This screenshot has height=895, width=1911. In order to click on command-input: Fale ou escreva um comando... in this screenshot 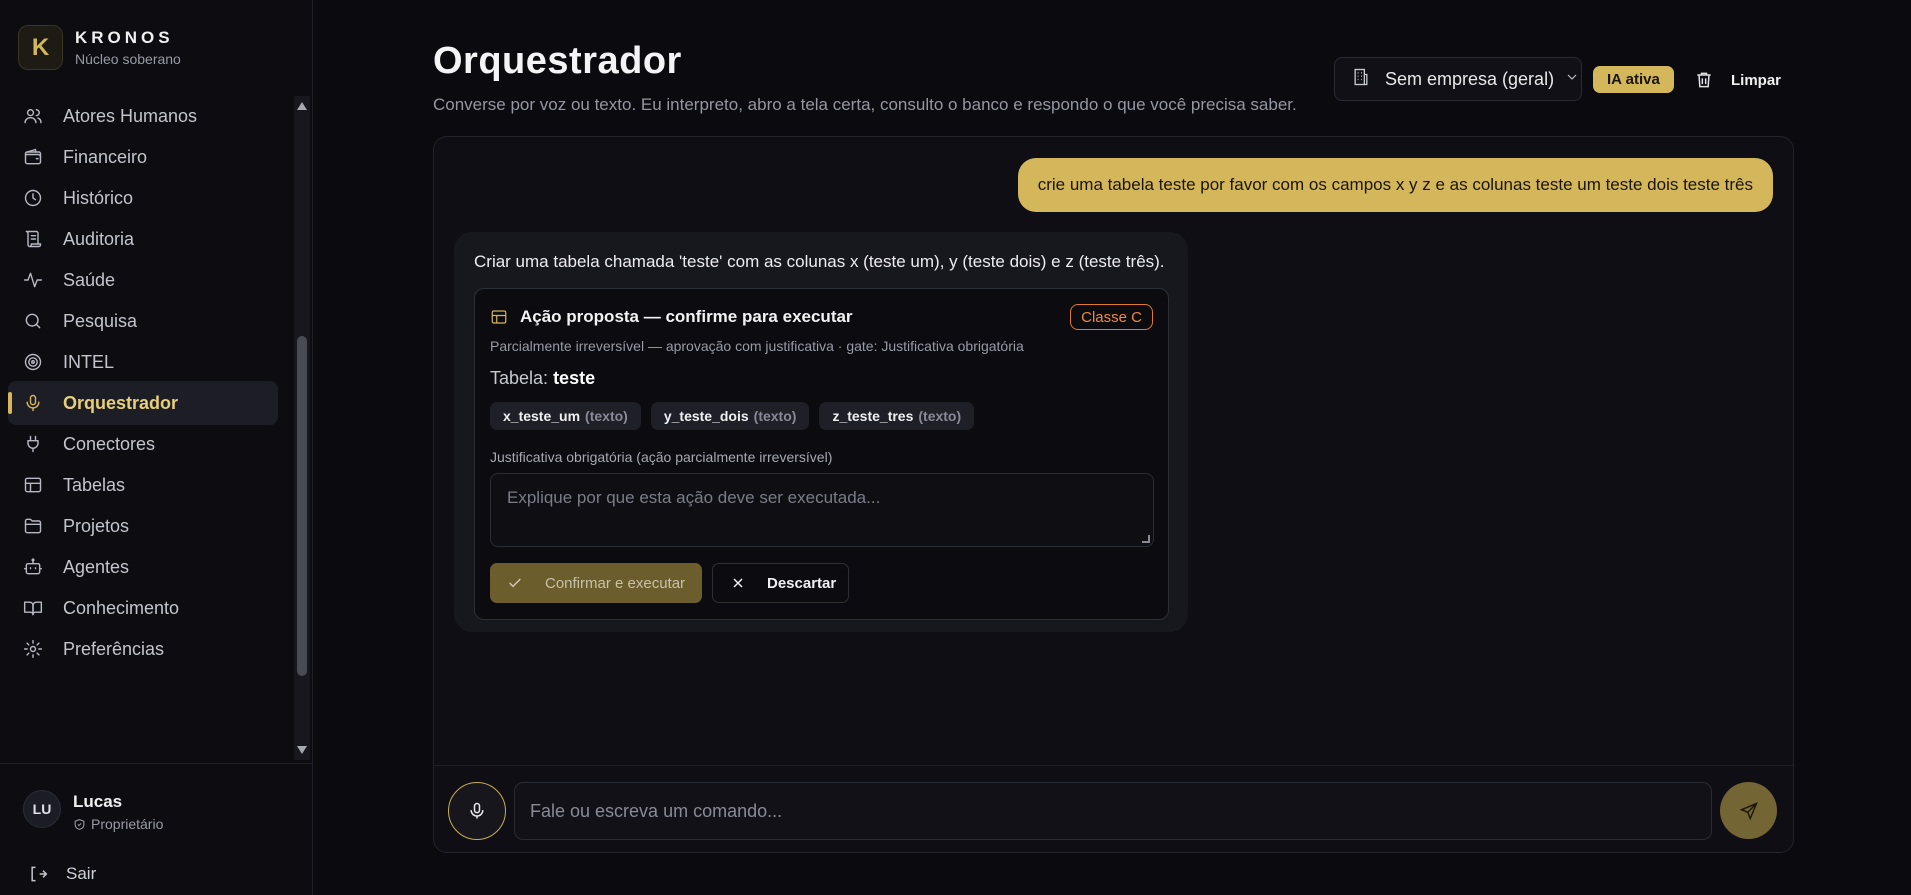, I will do `click(1113, 811)`.